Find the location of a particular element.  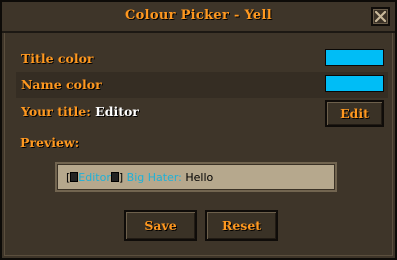

your-title-value: Editor is located at coordinates (117, 111).